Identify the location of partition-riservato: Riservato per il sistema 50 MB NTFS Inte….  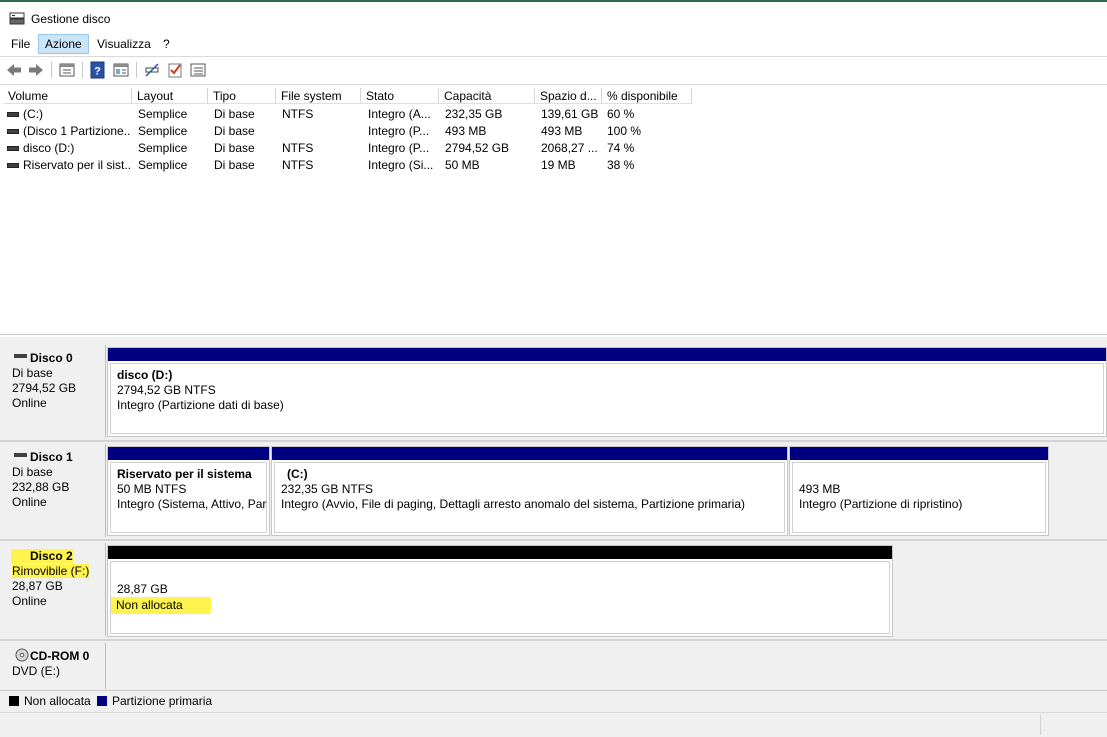
(188, 491).